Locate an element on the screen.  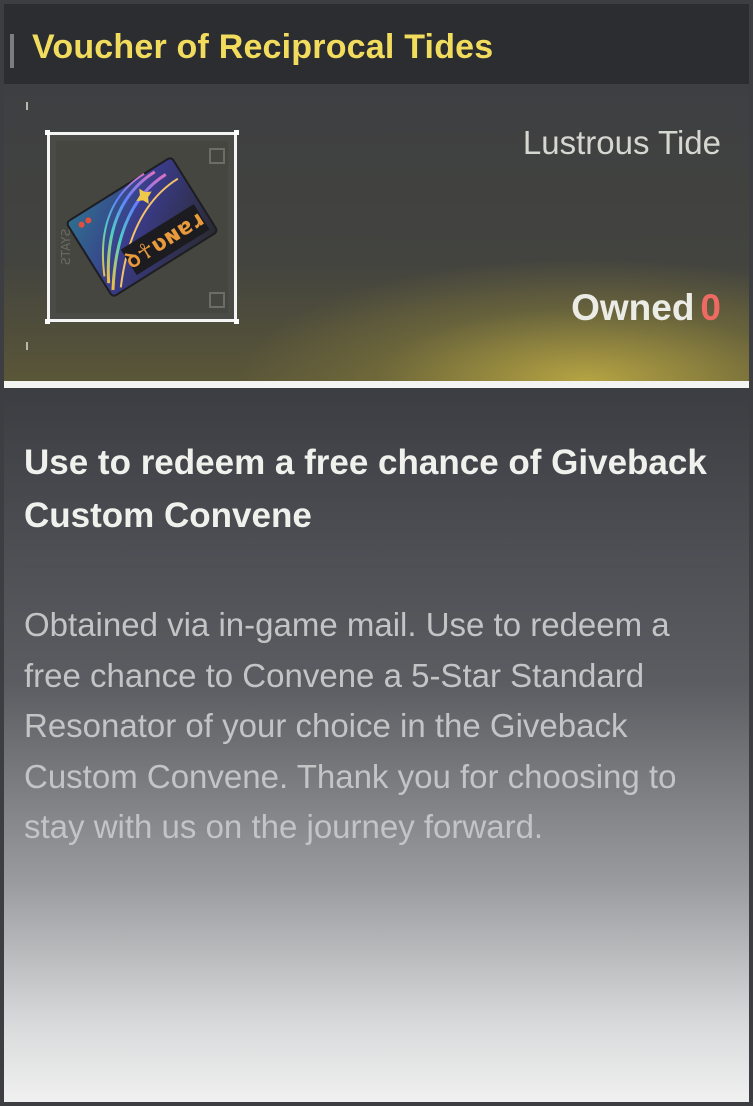
owned-label: Owned is located at coordinates (633, 307).